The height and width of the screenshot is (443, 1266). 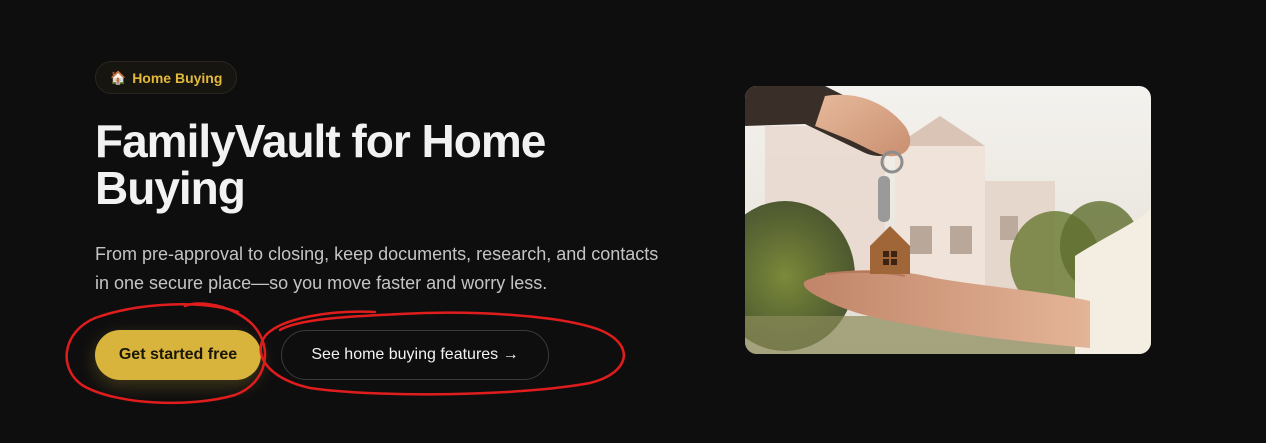 I want to click on title-line-1: FamilyVault for Home, so click(x=320, y=141).